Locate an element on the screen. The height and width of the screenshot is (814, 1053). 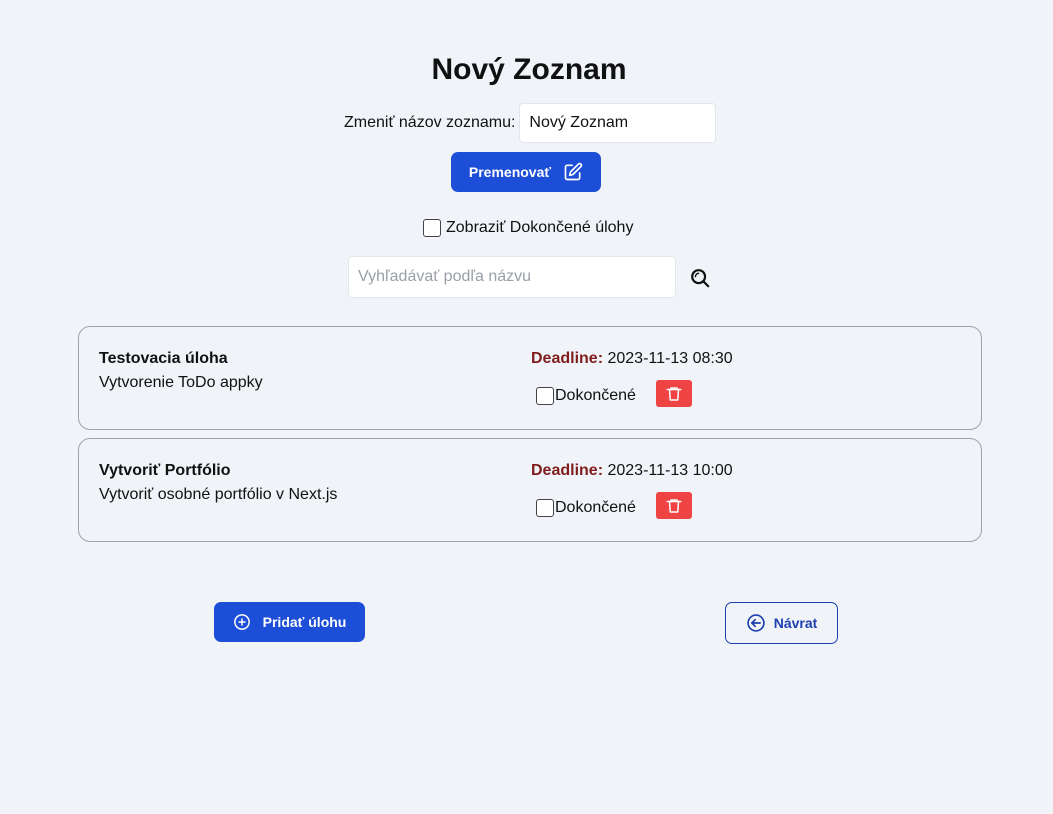
rename-button: Premenovať is located at coordinates (526, 172).